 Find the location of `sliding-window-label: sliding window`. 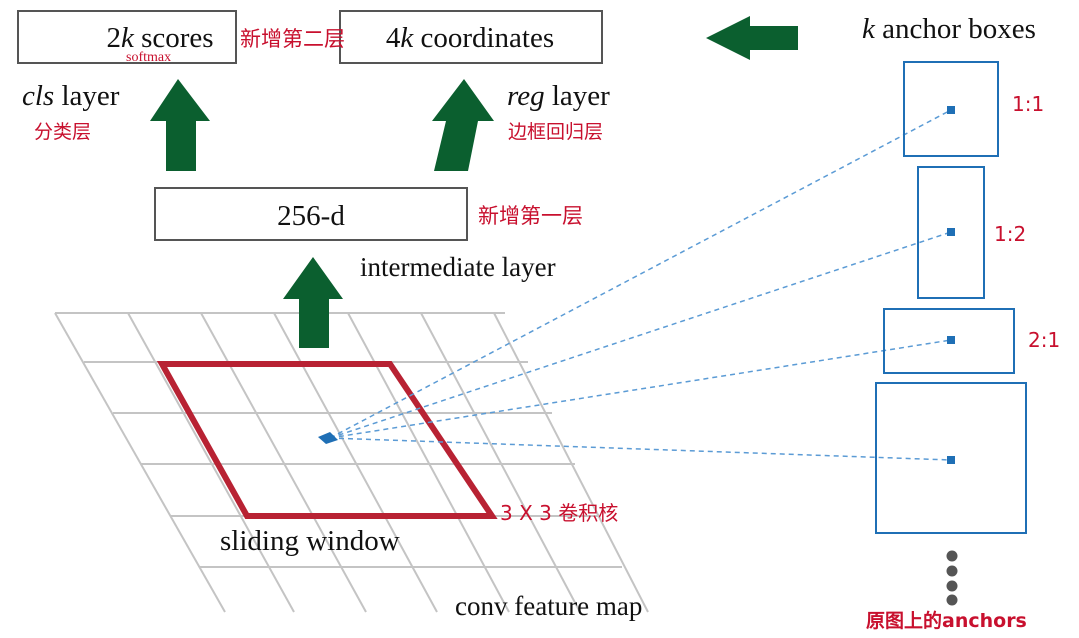

sliding-window-label: sliding window is located at coordinates (310, 541).